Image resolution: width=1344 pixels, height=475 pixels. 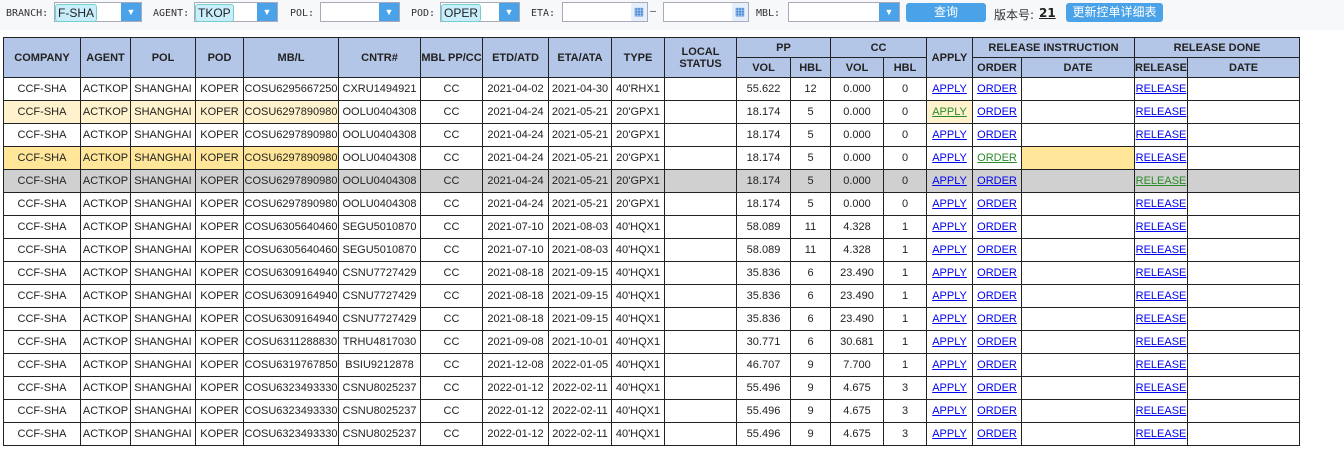 I want to click on cell-pp-hbl: 6, so click(x=810, y=319).